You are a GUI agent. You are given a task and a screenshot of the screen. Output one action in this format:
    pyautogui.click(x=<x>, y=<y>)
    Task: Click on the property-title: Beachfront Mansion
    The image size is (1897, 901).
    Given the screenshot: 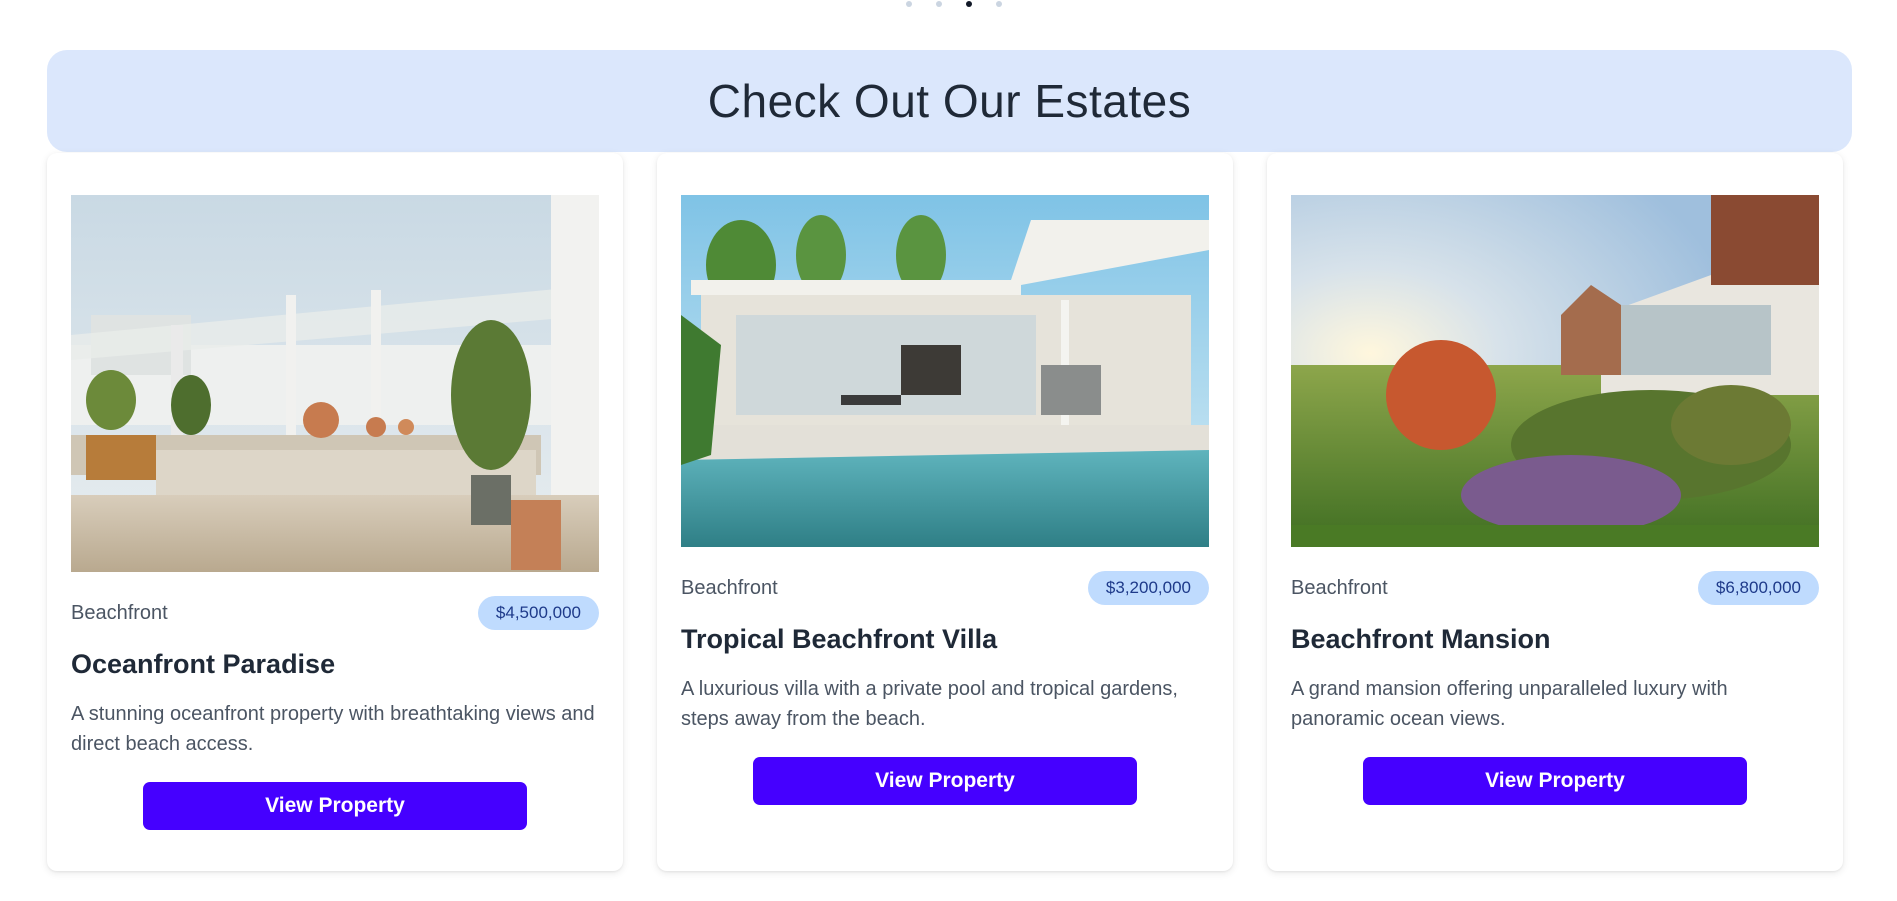 What is the action you would take?
    pyautogui.click(x=1421, y=639)
    